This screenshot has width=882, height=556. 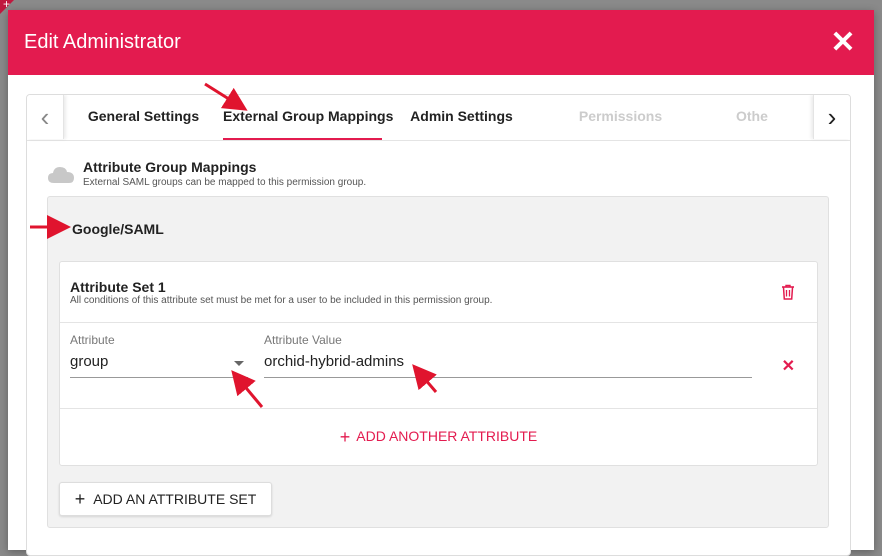 I want to click on add-attribute-set-button: + ADD AN ATTRIBUTE SET, so click(x=165, y=499).